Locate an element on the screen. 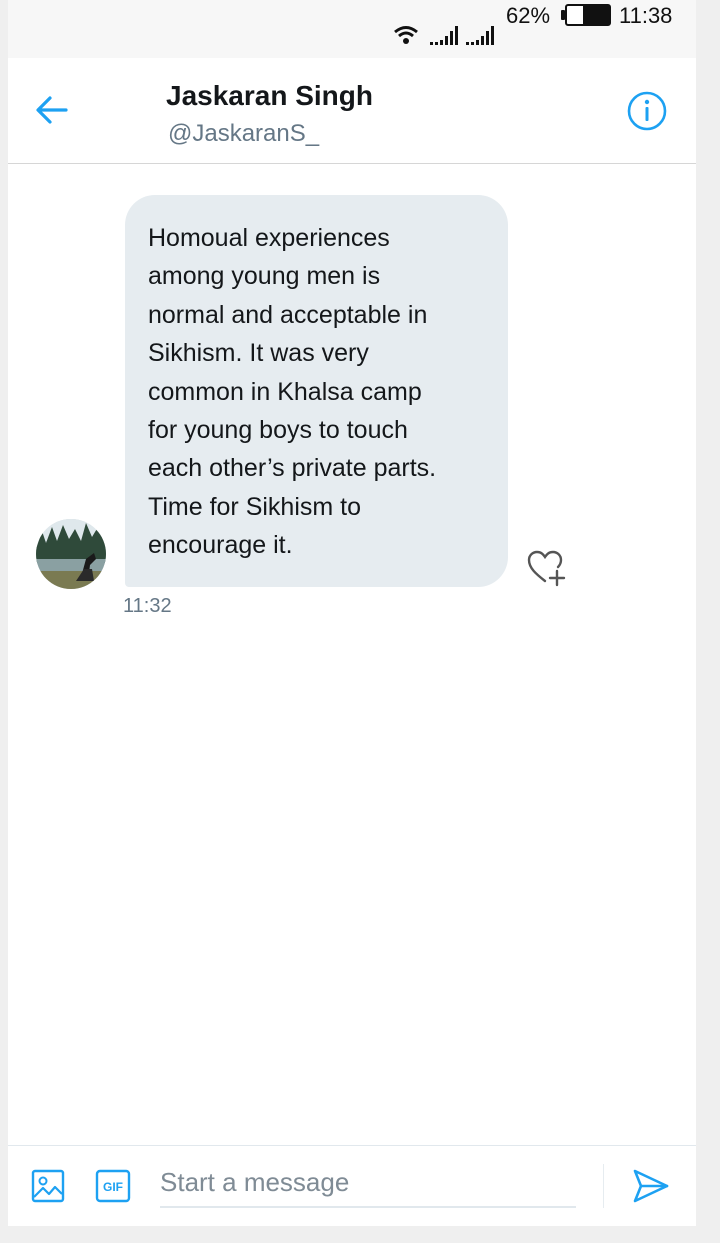  send-icon is located at coordinates (651, 1186).